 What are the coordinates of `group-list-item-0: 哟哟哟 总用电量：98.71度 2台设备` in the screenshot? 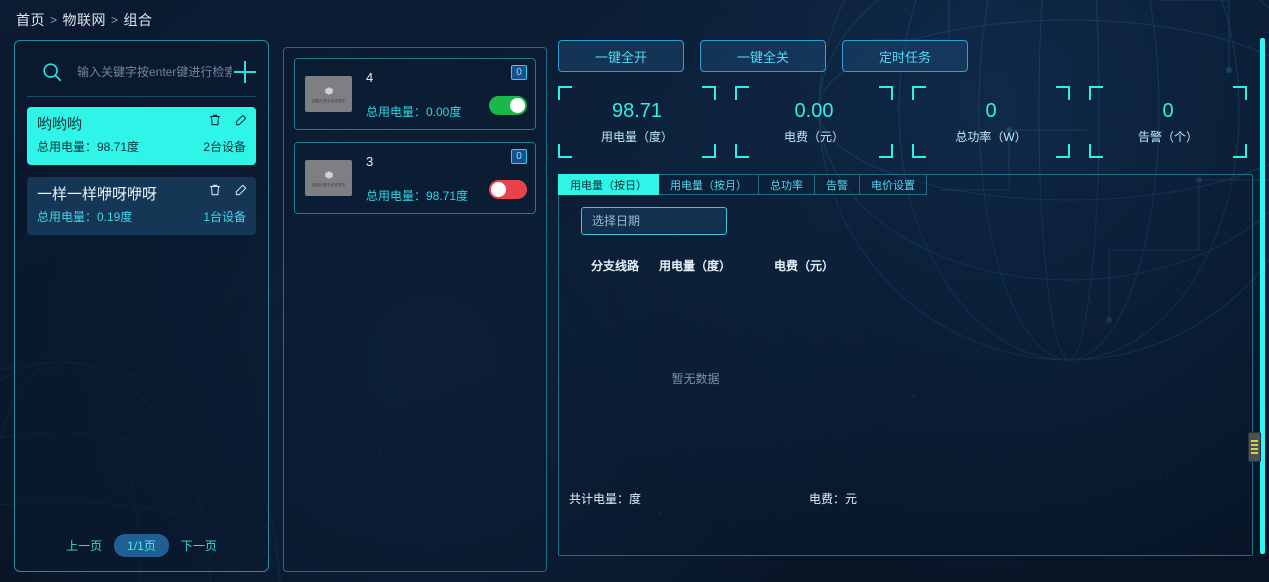 It's located at (141, 136).